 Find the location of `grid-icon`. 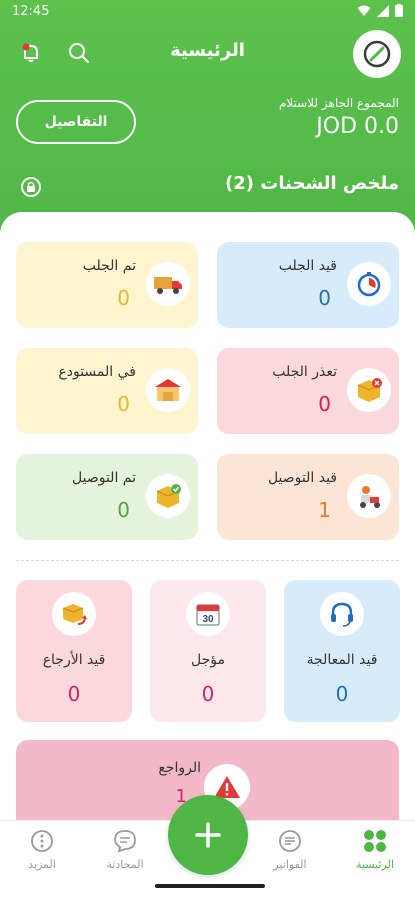

grid-icon is located at coordinates (375, 841).